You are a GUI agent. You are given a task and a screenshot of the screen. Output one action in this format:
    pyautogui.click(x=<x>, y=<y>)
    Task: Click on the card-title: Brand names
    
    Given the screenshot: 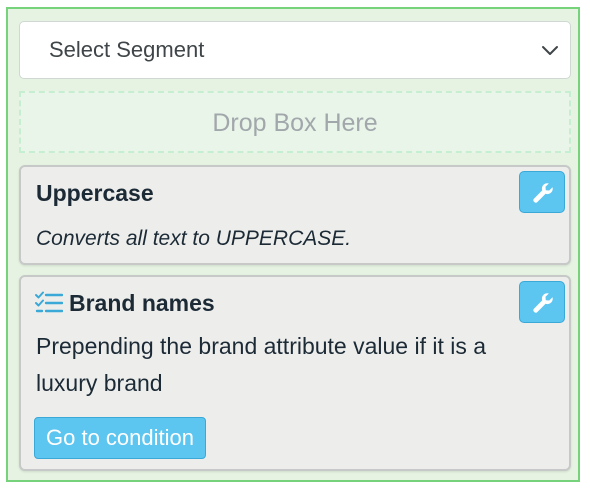 What is the action you would take?
    pyautogui.click(x=142, y=303)
    